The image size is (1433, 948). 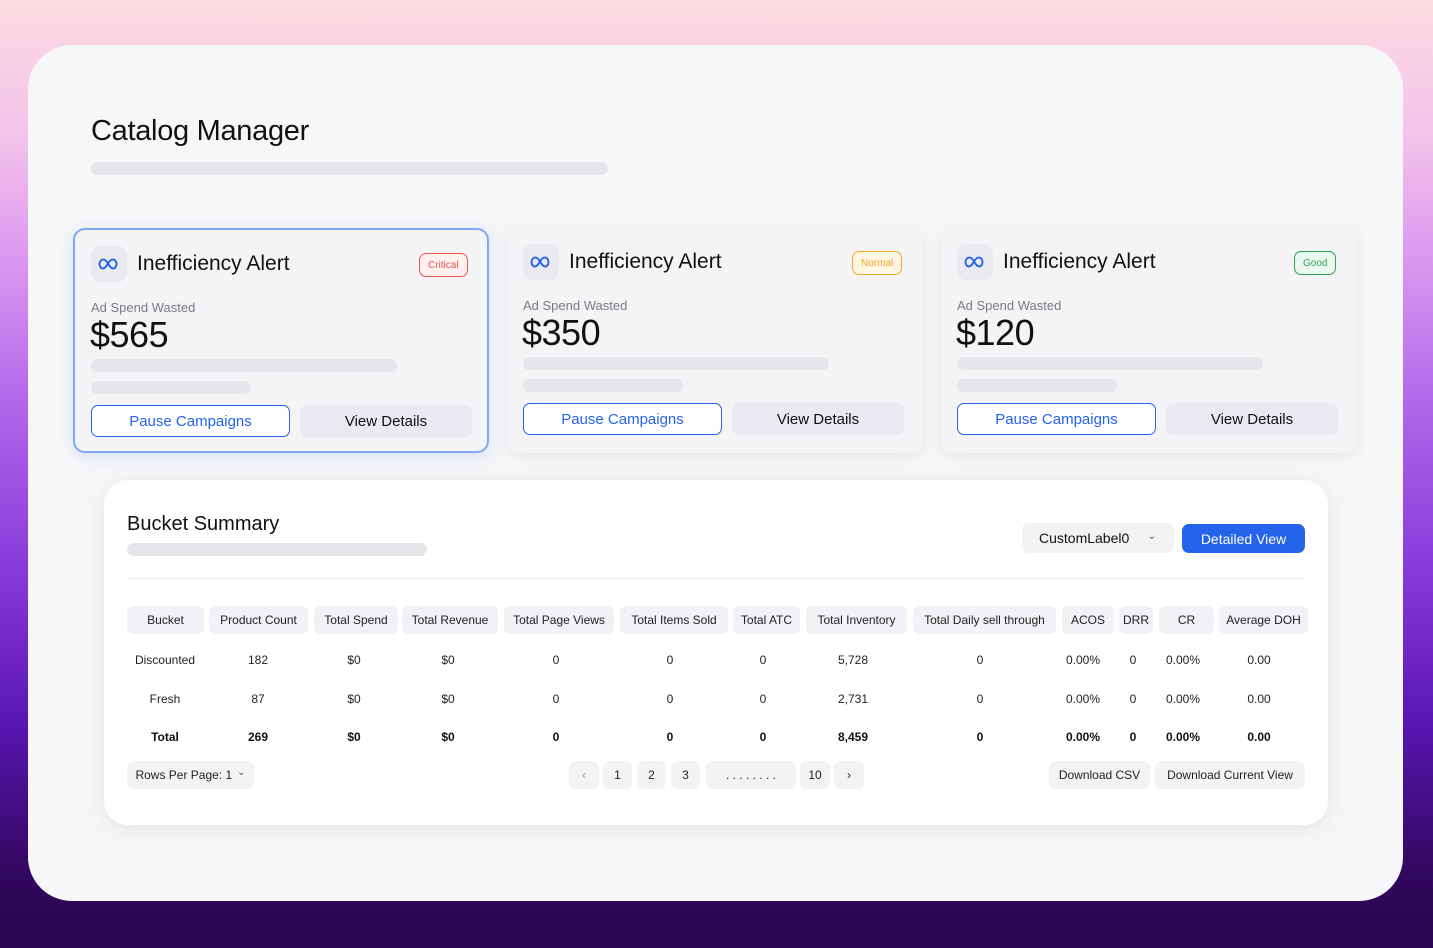 I want to click on dropdown-value: CustomLabel0, so click(x=1084, y=538).